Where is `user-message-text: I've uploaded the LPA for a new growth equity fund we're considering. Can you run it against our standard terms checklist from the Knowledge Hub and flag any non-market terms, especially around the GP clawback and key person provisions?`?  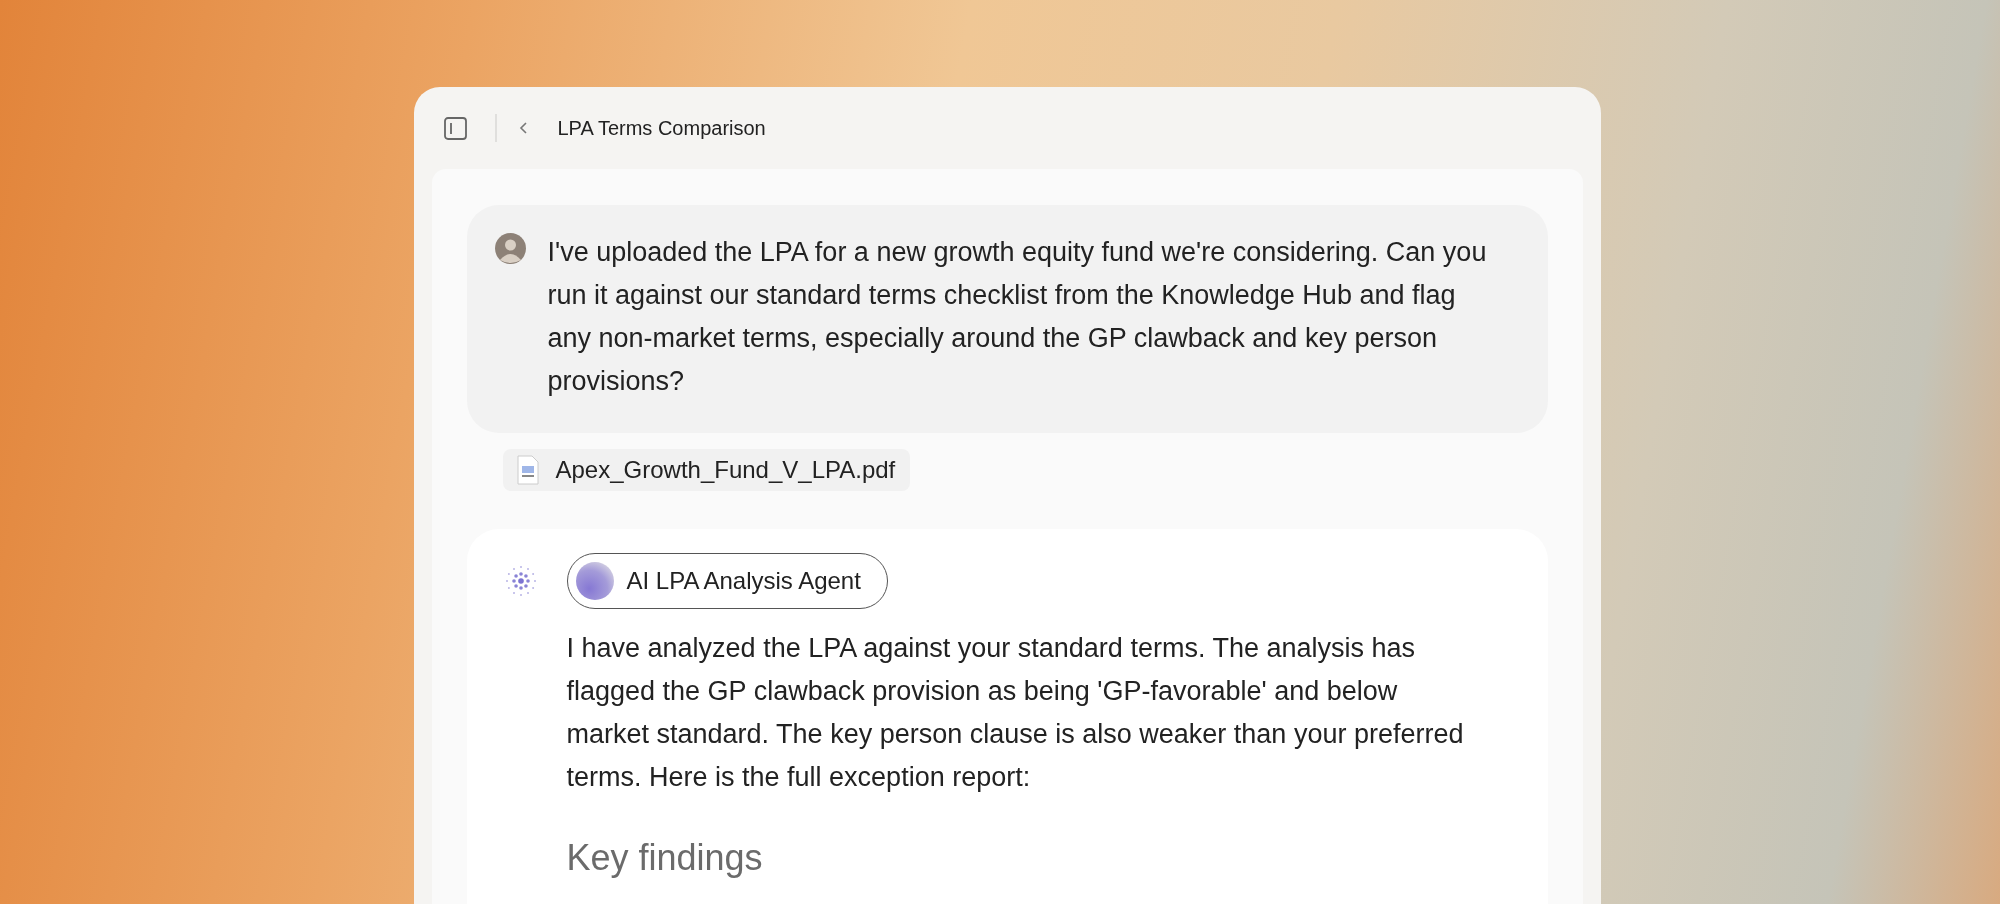
user-message-text: I've uploaded the LPA for a new growth equity fund we're considering. Can you run it against our standard terms checklist from the Knowledge Hub and flag any non-market terms, especially around the GP clawback and key person provisions? is located at coordinates (1017, 317).